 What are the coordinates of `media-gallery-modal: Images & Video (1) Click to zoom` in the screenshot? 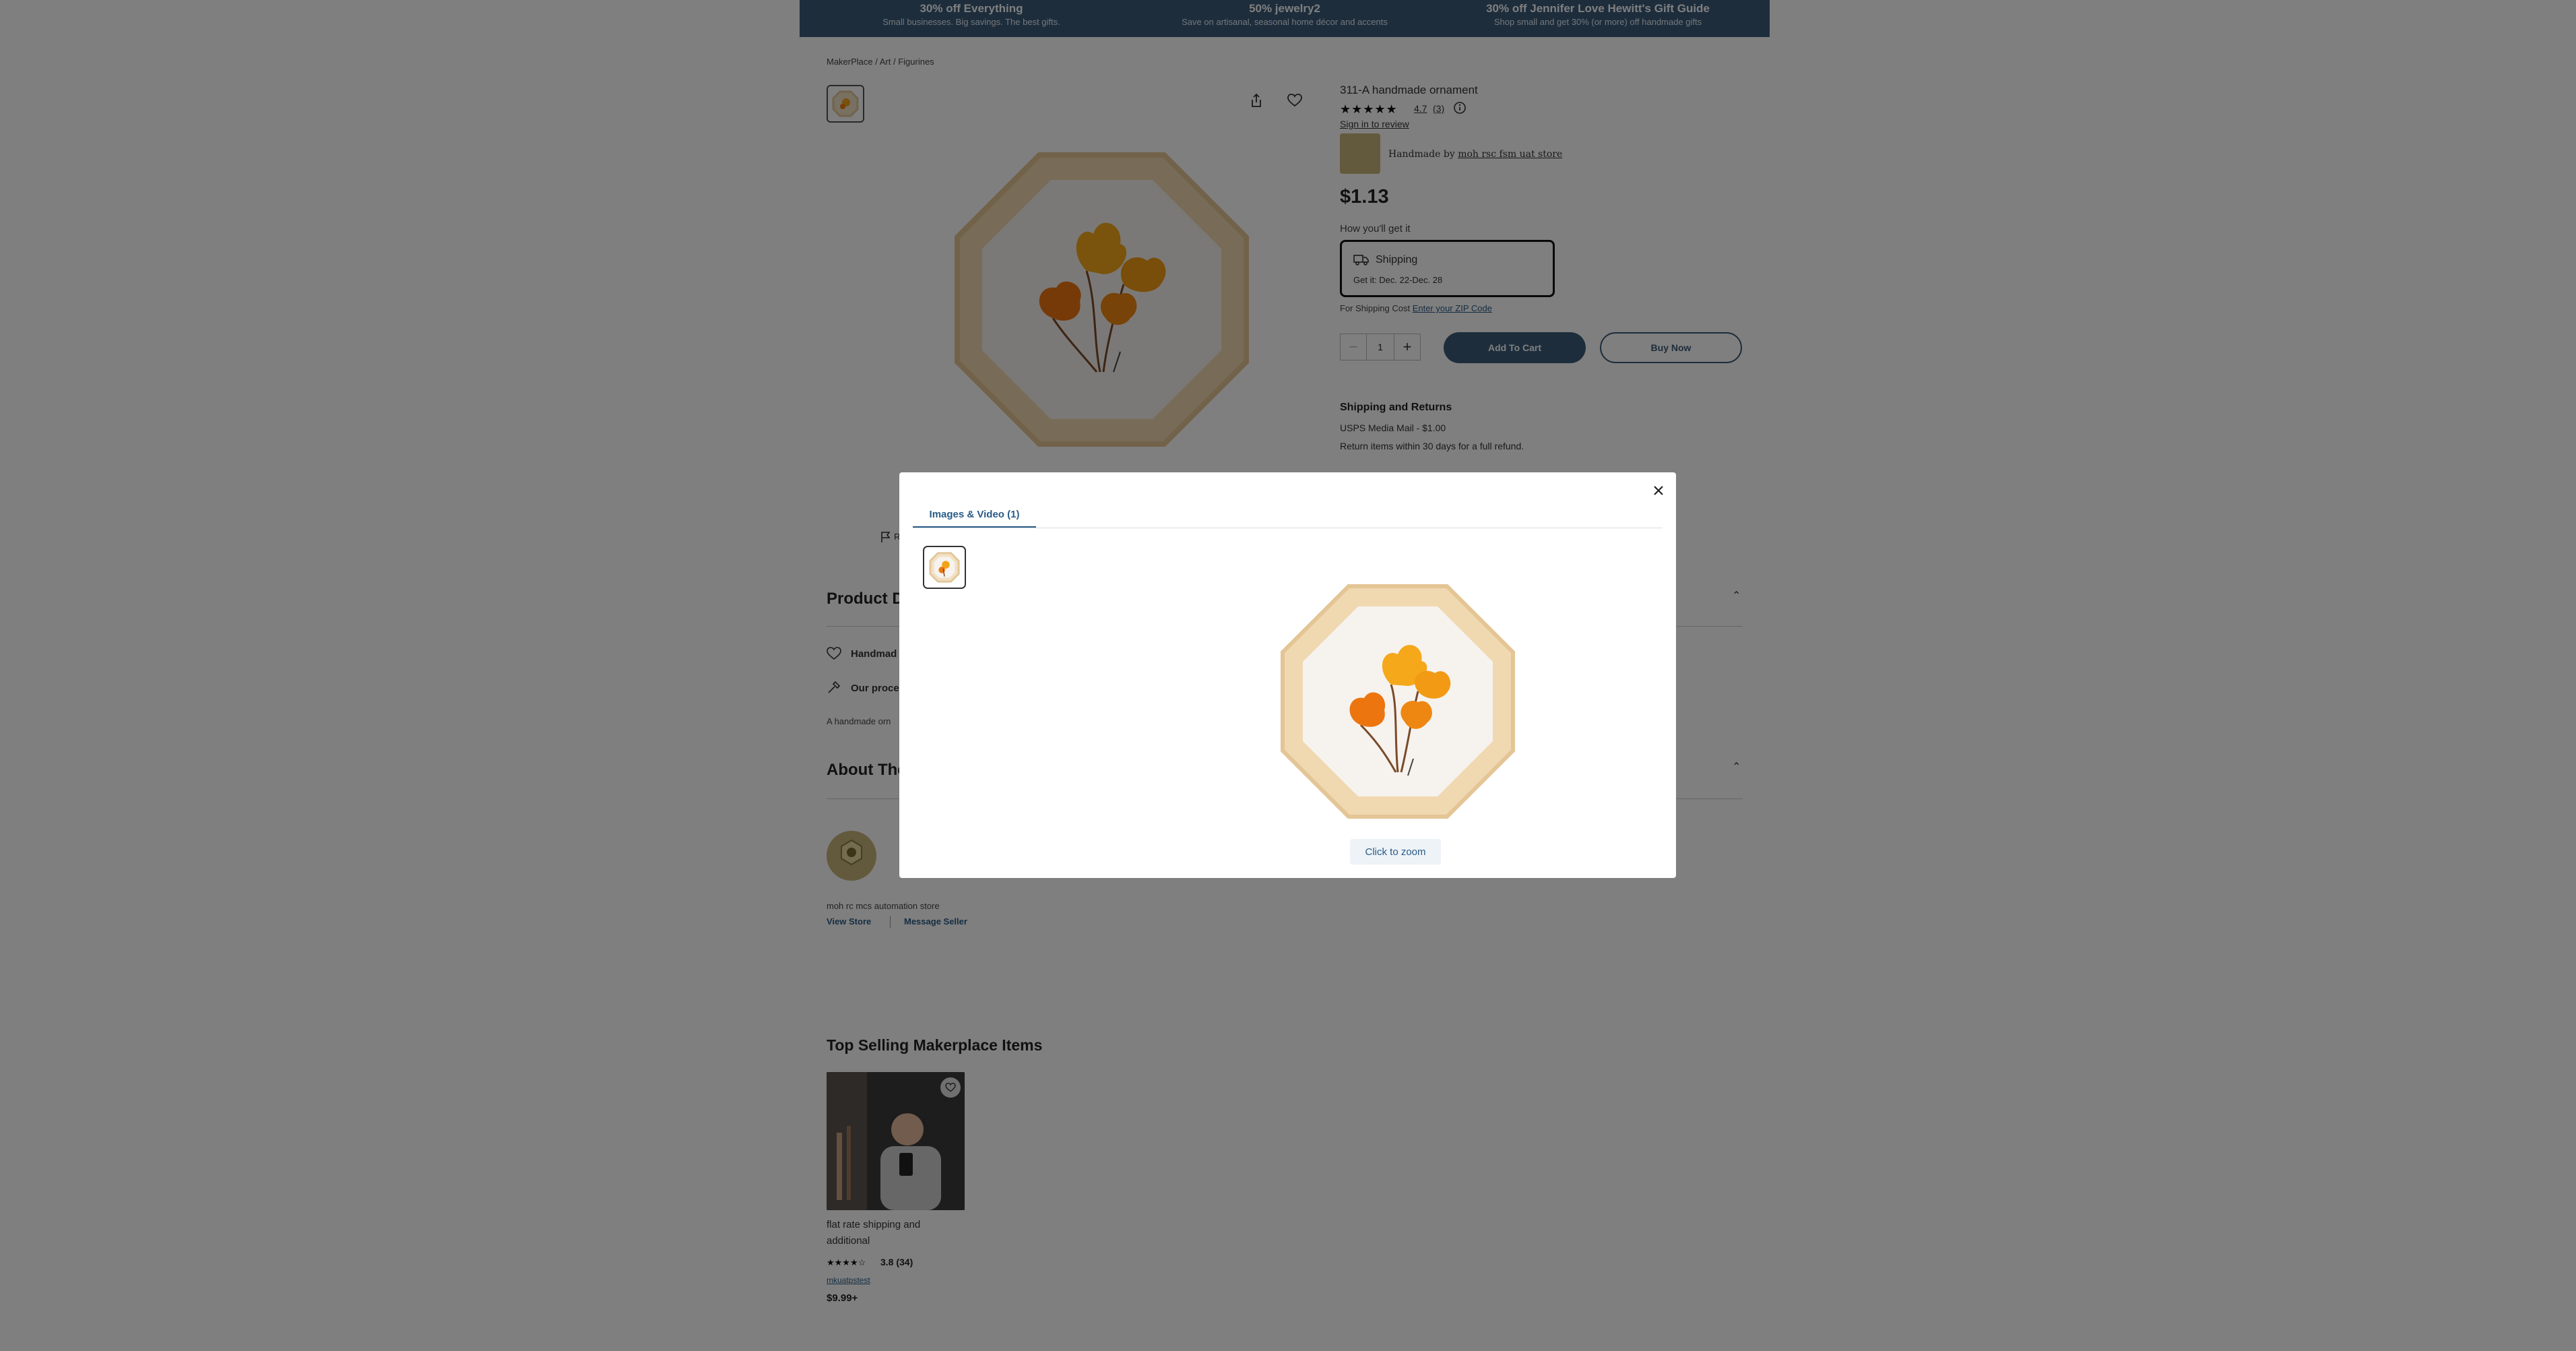 It's located at (1287, 675).